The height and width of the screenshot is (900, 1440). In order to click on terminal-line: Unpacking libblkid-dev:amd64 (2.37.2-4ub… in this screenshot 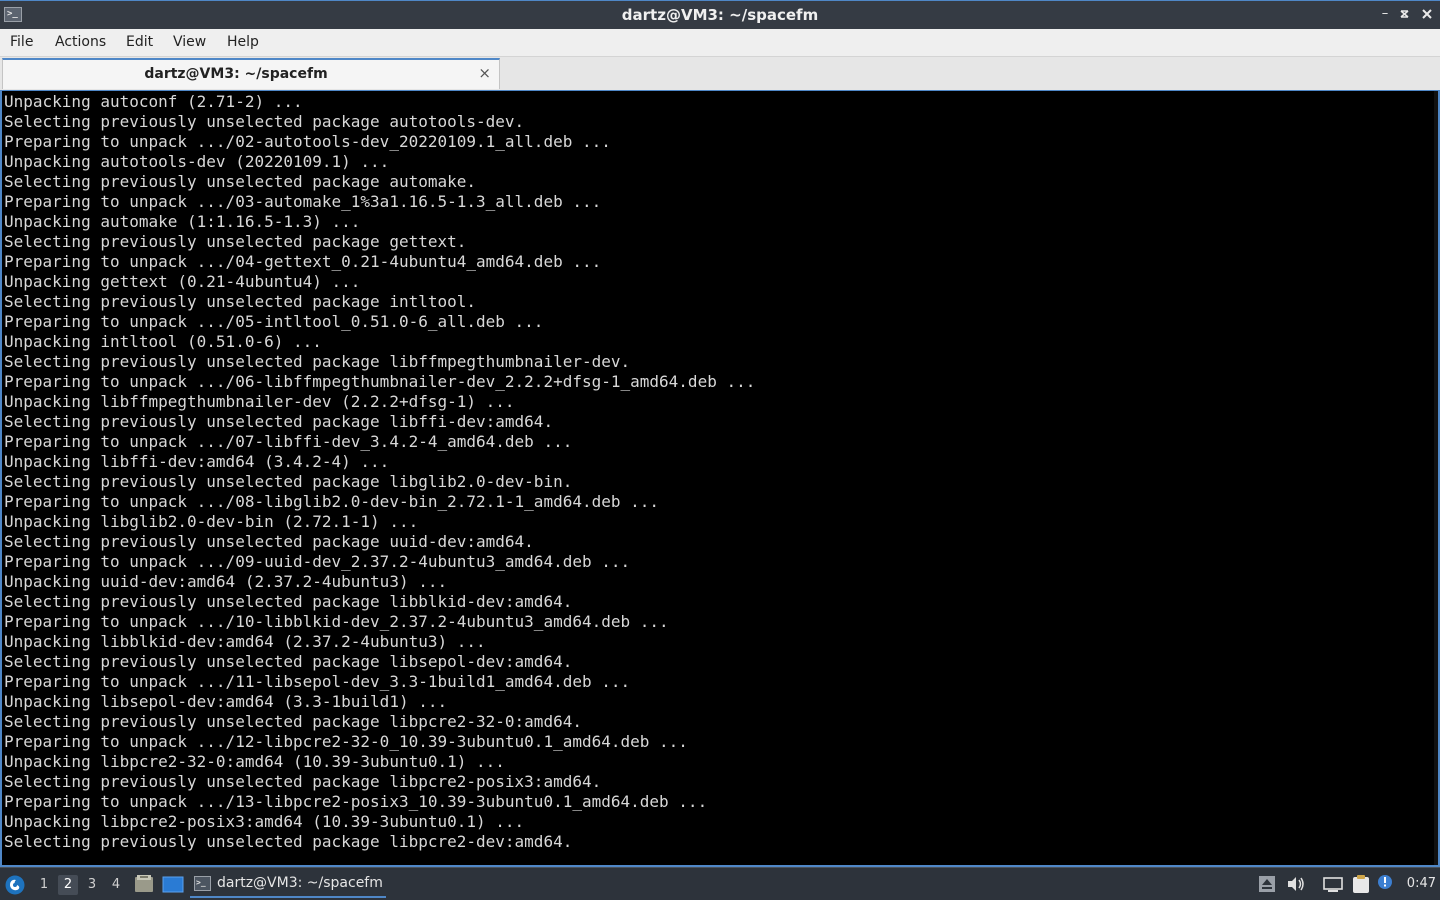, I will do `click(245, 641)`.